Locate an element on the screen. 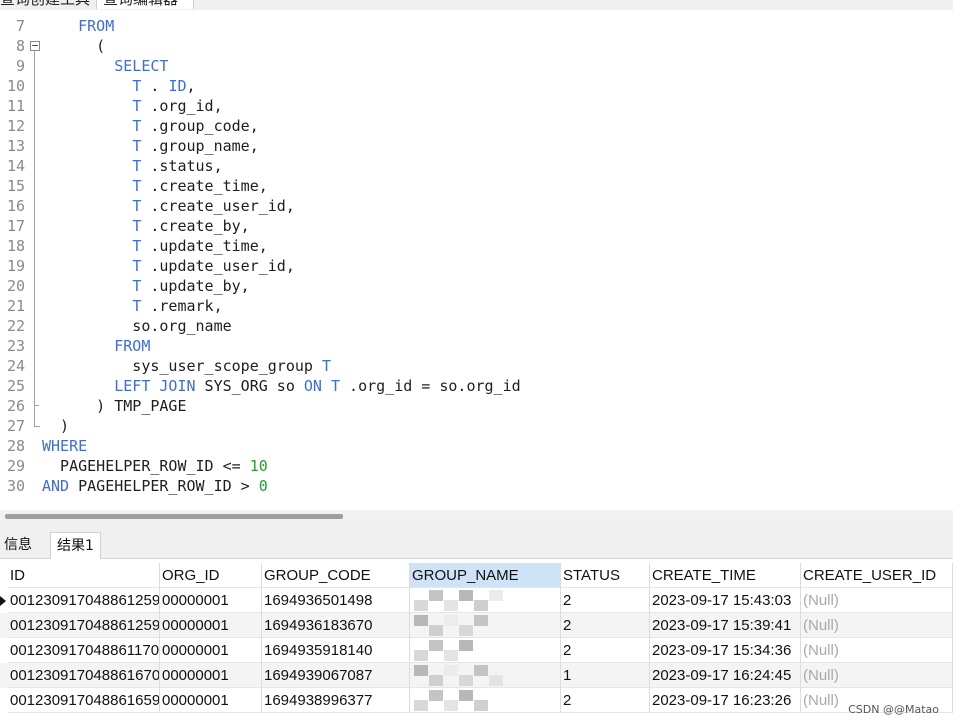 Image resolution: width=953 pixels, height=723 pixels. code-text: T .update_by, is located at coordinates (191, 286).